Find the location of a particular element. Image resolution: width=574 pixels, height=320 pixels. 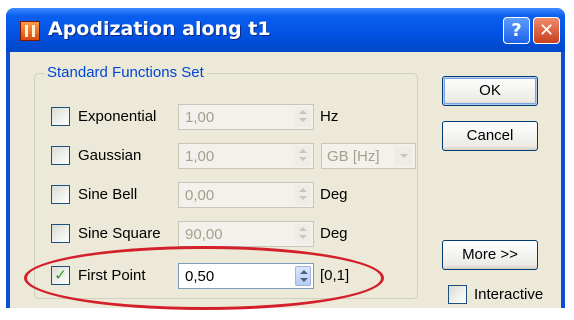

gaussian-label: Gaussian is located at coordinates (110, 155).